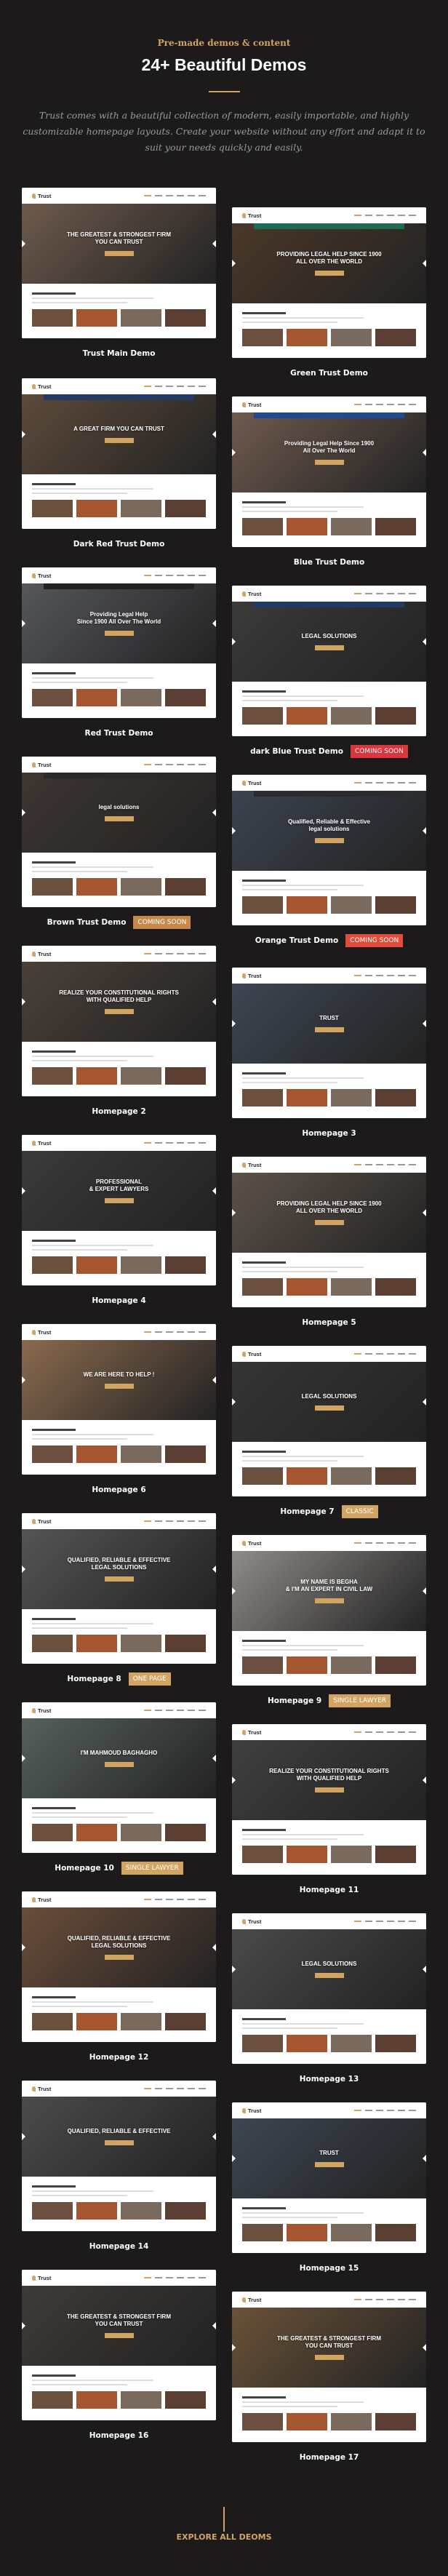 The image size is (448, 2576). I want to click on demo-title: Homepage 8, so click(94, 1679).